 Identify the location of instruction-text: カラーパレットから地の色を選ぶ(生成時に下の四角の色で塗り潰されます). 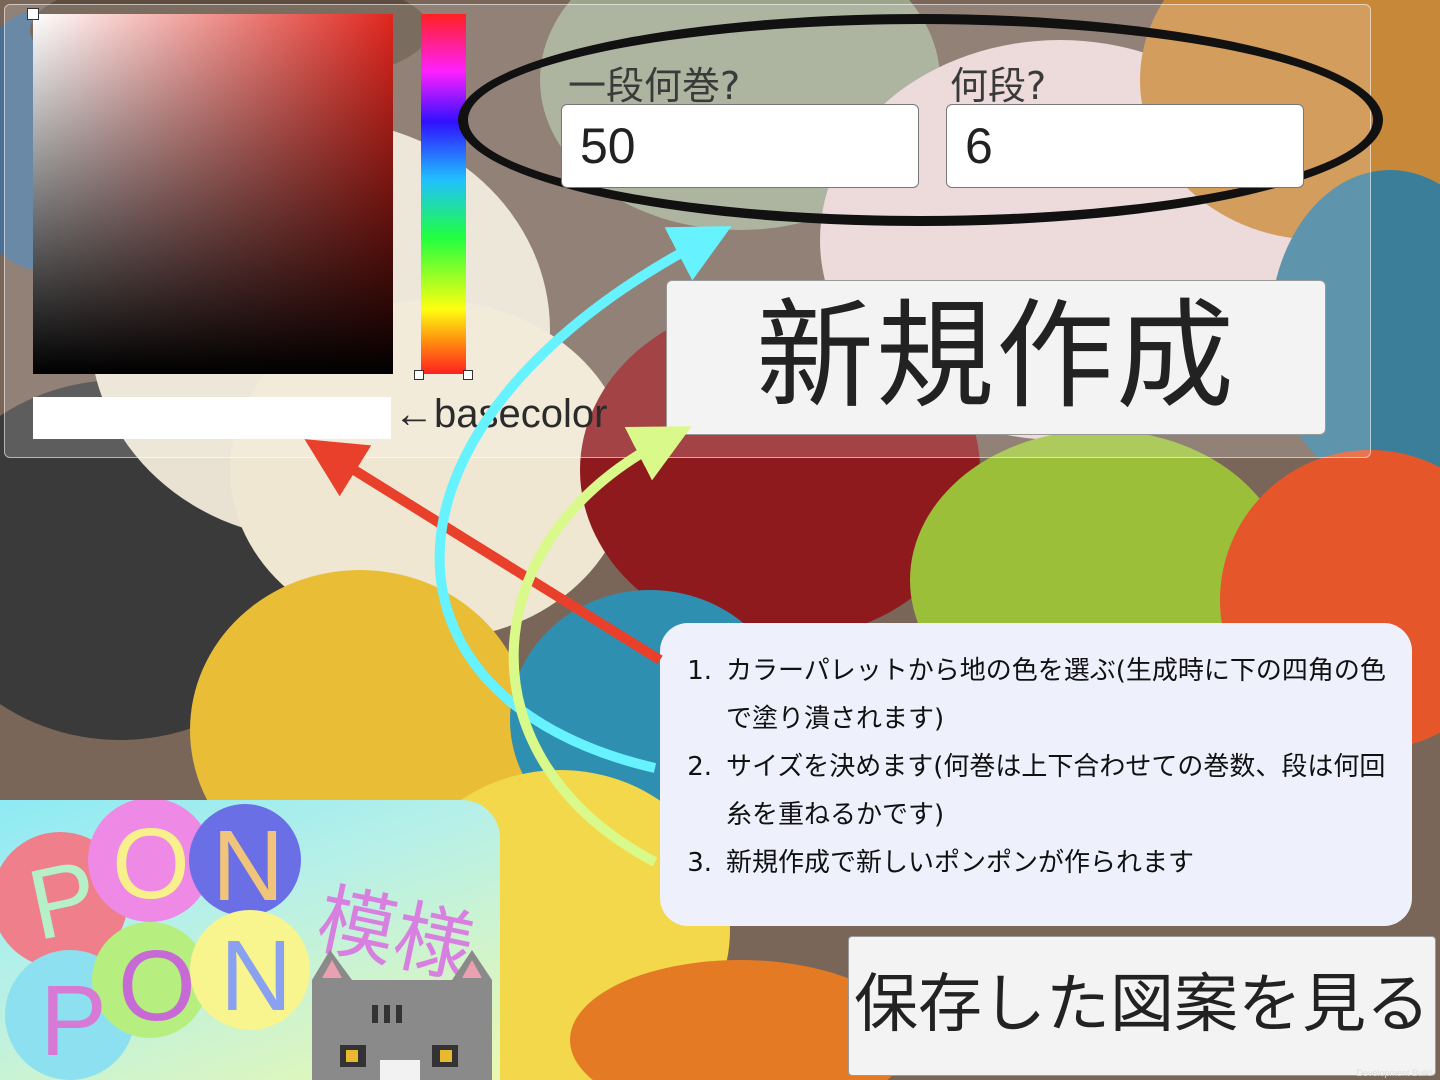
(1056, 695).